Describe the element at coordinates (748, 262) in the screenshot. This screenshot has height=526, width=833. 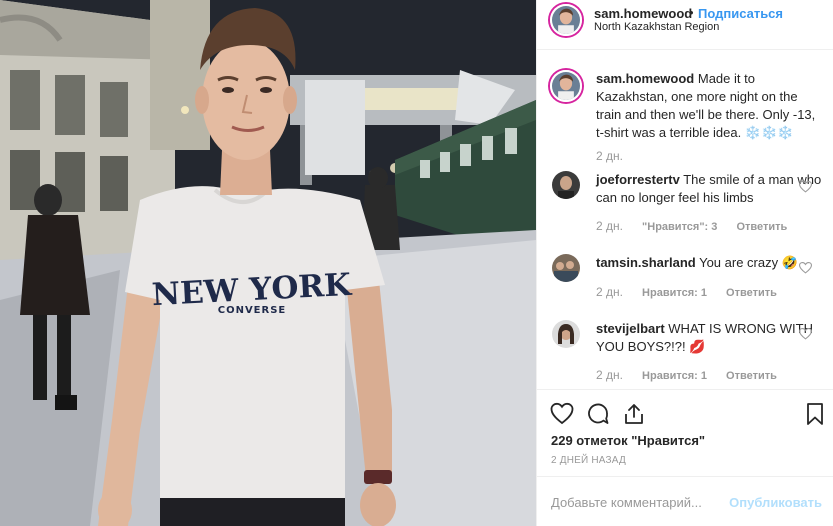
I see `comment-body: You are crazy 🤣` at that location.